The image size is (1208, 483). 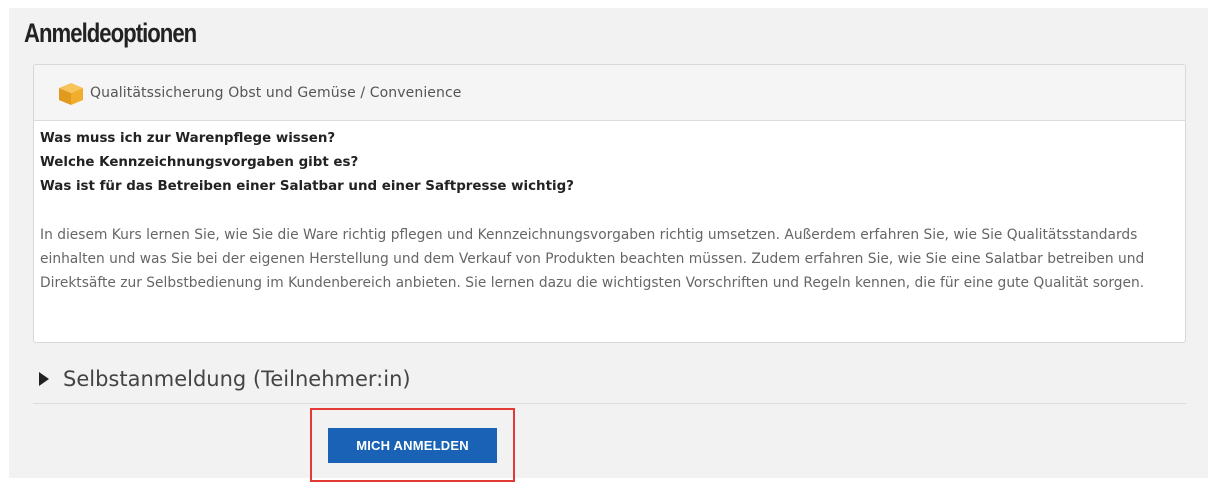 What do you see at coordinates (44, 379) in the screenshot?
I see `triangle-right-icon` at bounding box center [44, 379].